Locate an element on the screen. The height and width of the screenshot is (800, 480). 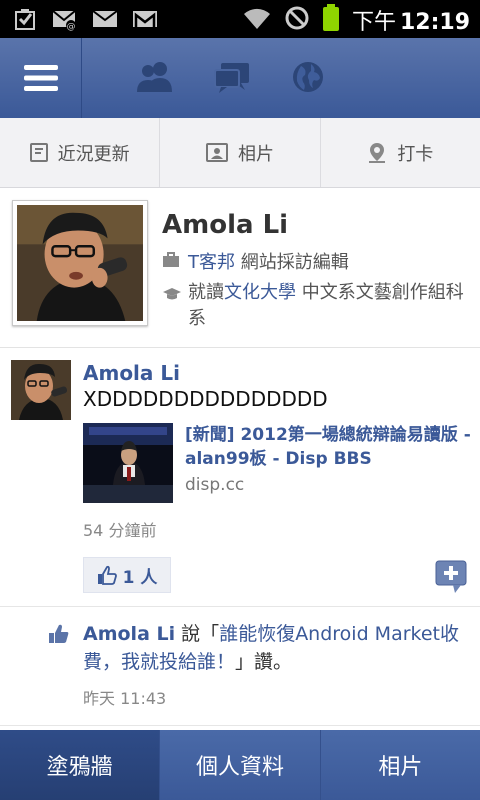
add-comment-icon is located at coordinates (451, 576).